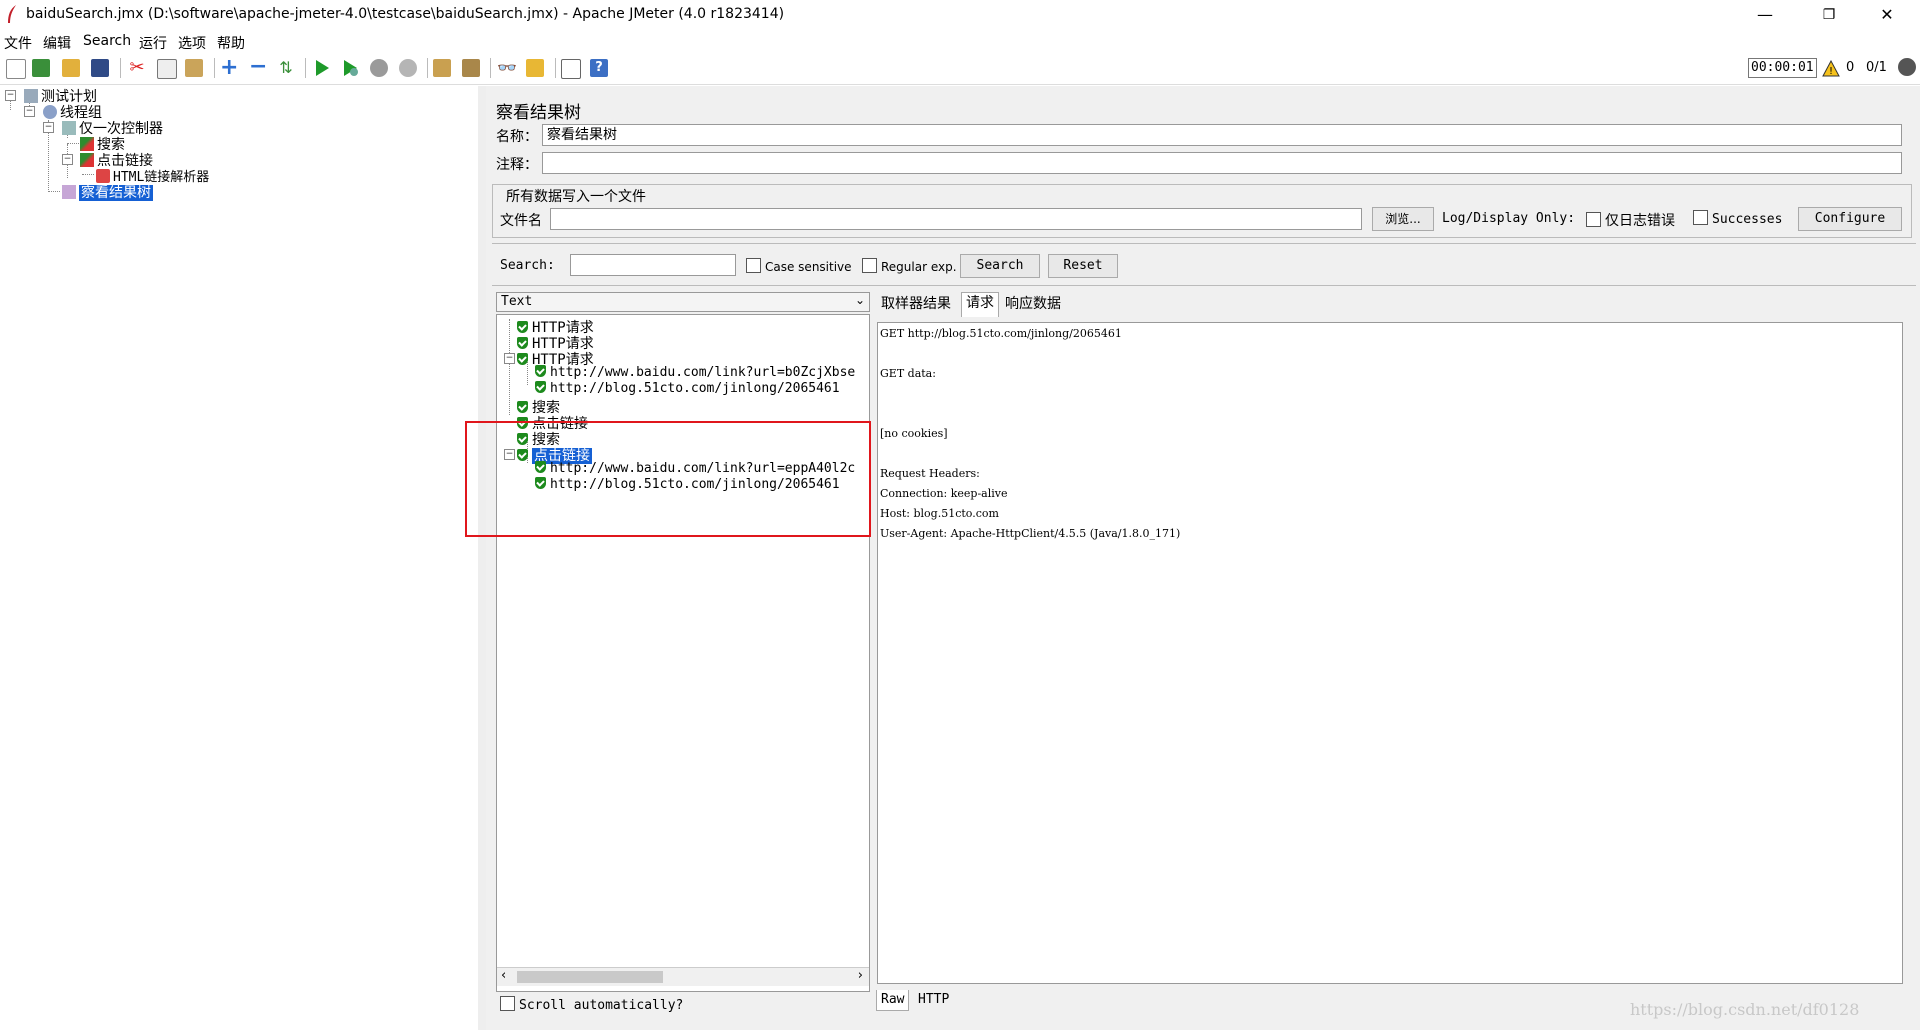  I want to click on menu-edit: 编辑, so click(57, 43).